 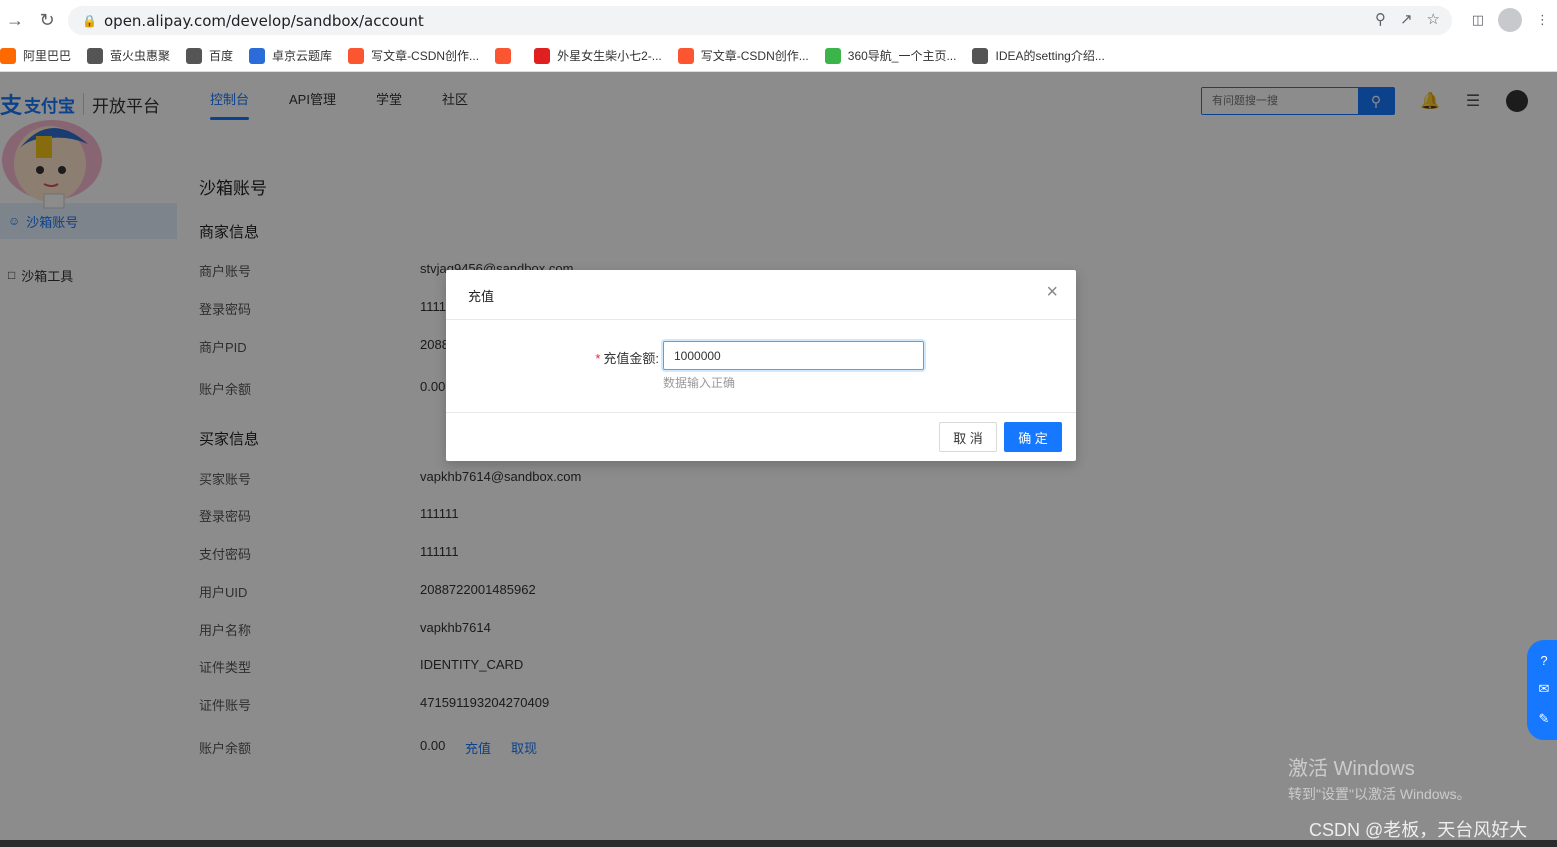 What do you see at coordinates (302, 56) in the screenshot?
I see `bookmark-label: 卓京云题库` at bounding box center [302, 56].